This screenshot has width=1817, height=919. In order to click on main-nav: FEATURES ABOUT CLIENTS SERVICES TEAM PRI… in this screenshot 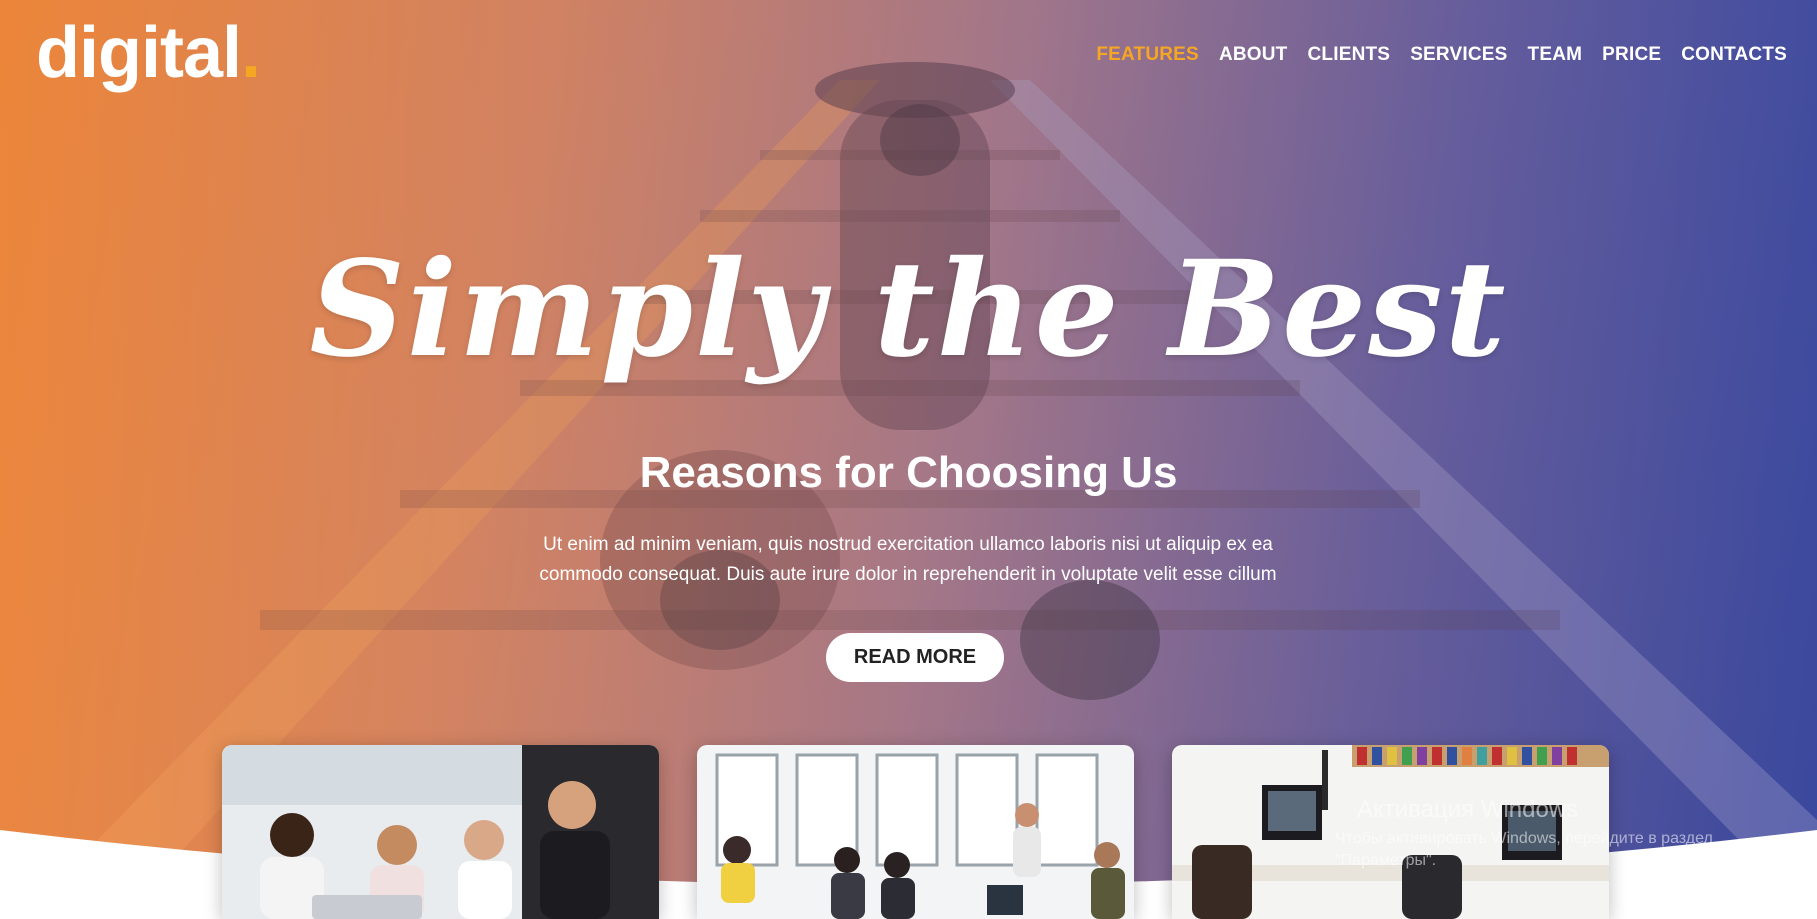, I will do `click(1441, 55)`.